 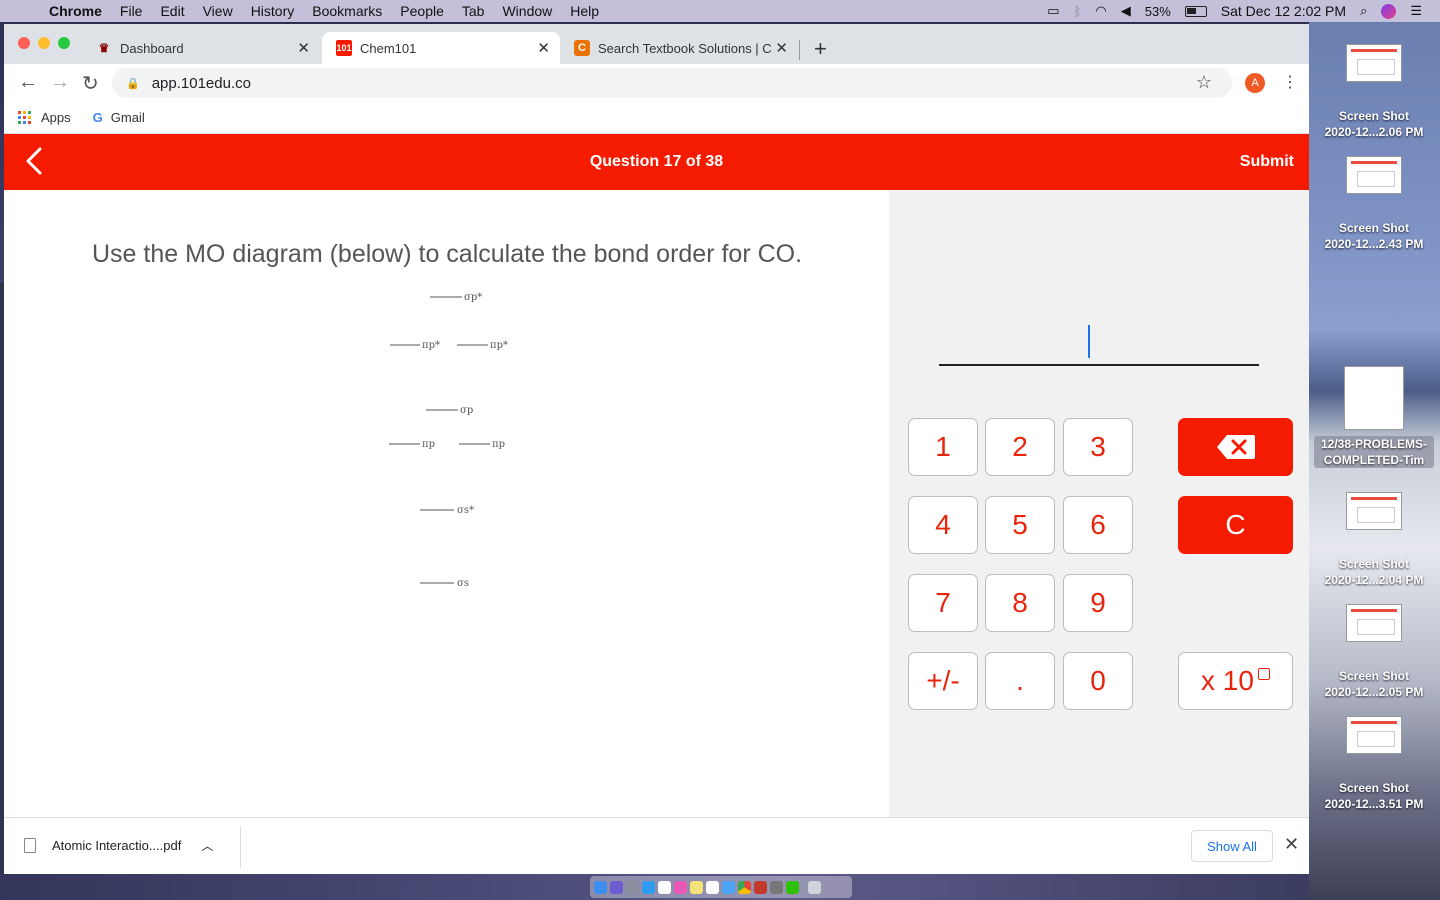 What do you see at coordinates (1283, 11) in the screenshot?
I see `menubar-clock: Sat Dec 12 2:02 PM` at bounding box center [1283, 11].